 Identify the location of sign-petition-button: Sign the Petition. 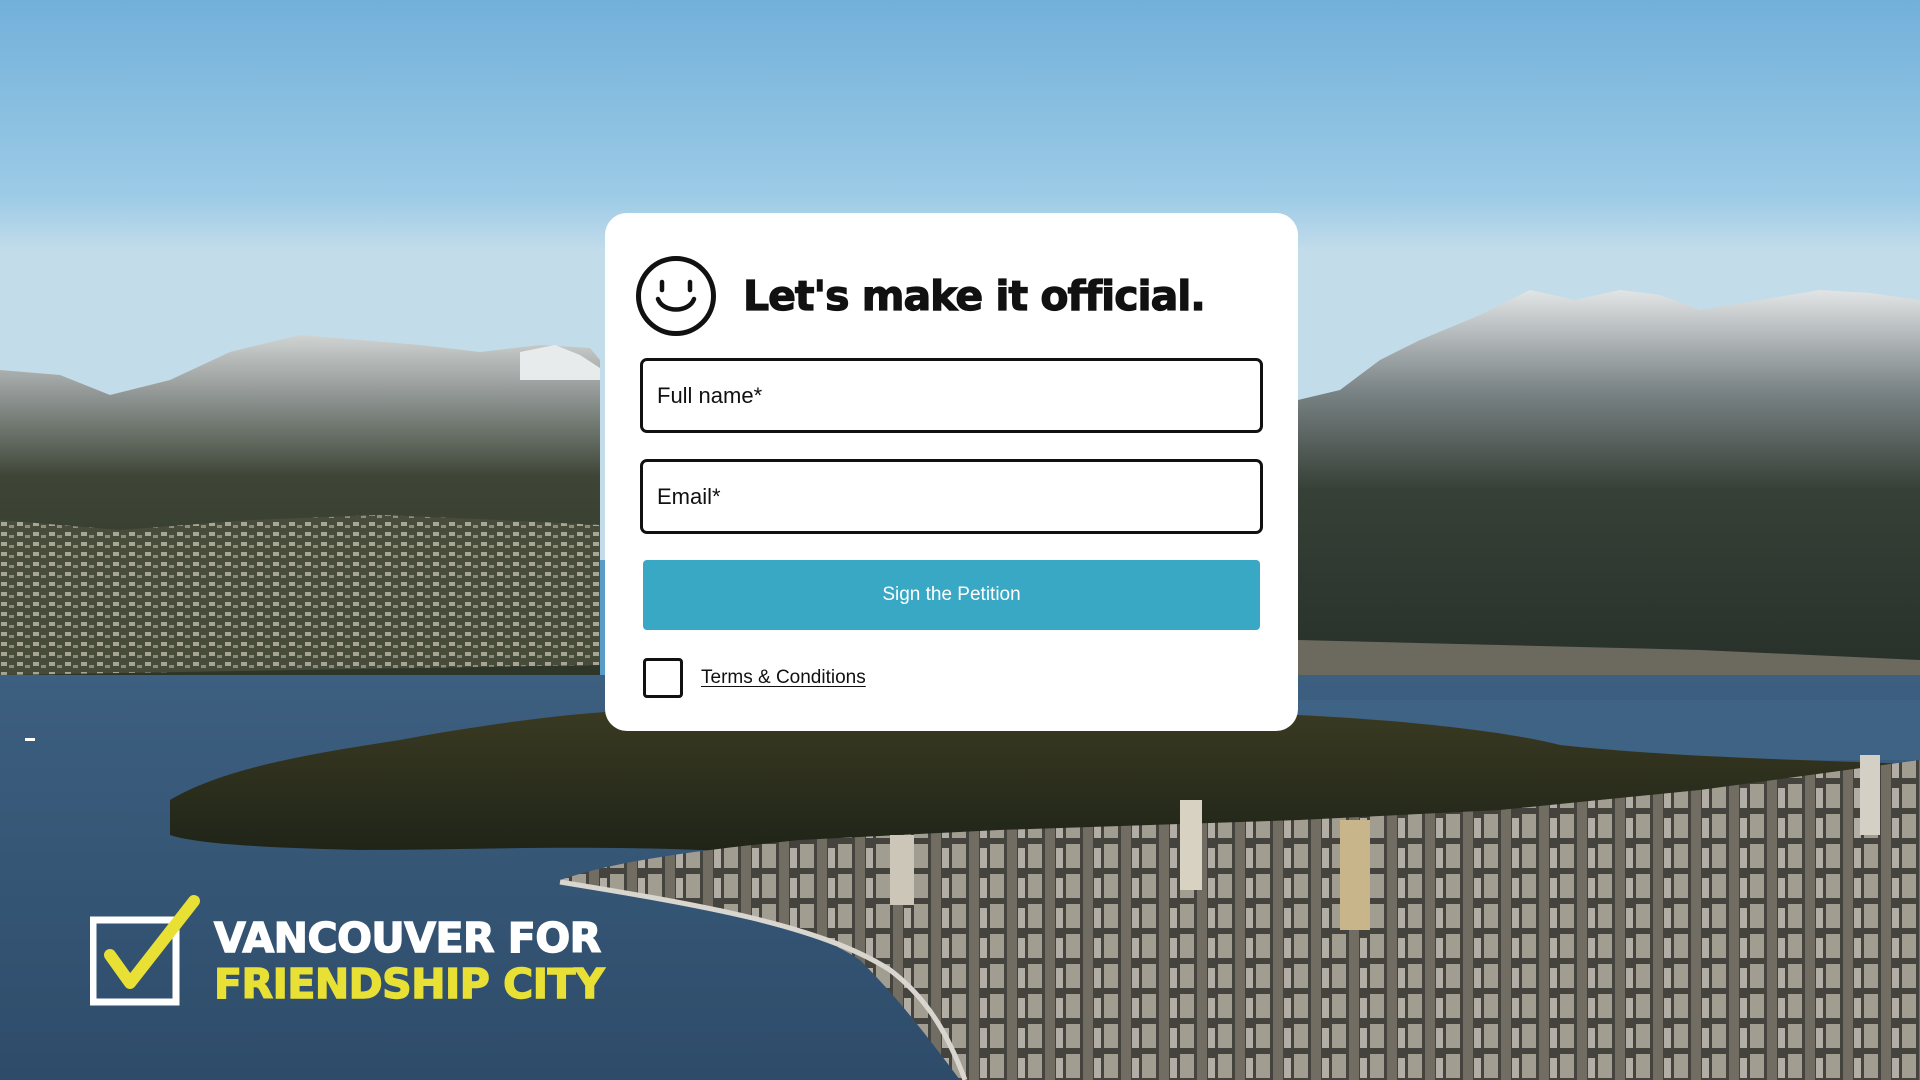
(951, 595).